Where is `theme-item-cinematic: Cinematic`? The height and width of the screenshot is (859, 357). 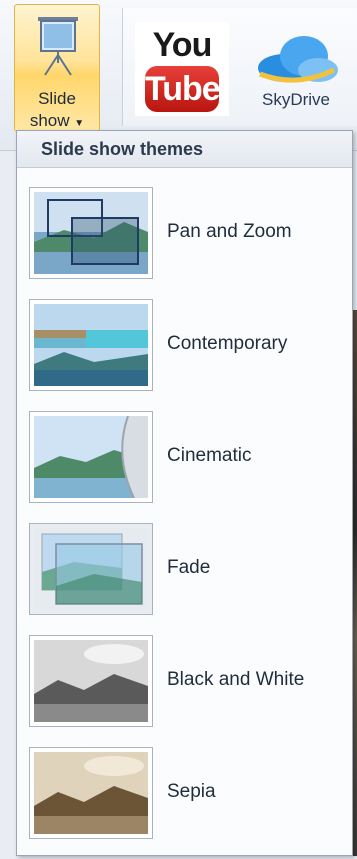 theme-item-cinematic: Cinematic is located at coordinates (184, 467).